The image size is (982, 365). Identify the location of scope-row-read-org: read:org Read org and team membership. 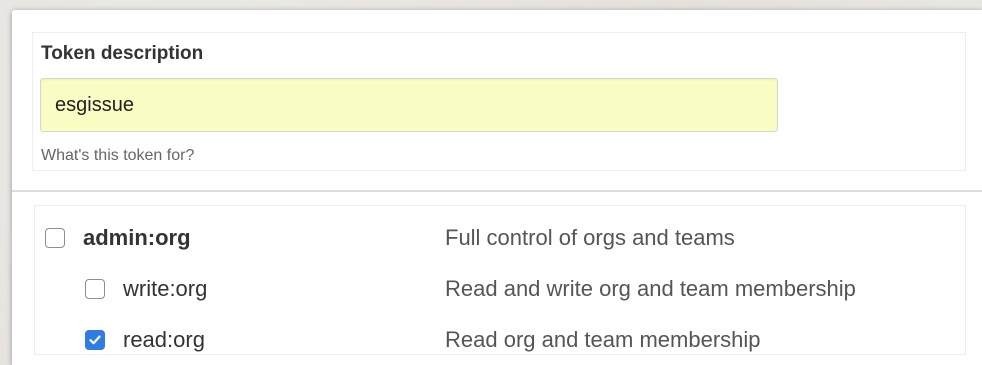
(500, 340).